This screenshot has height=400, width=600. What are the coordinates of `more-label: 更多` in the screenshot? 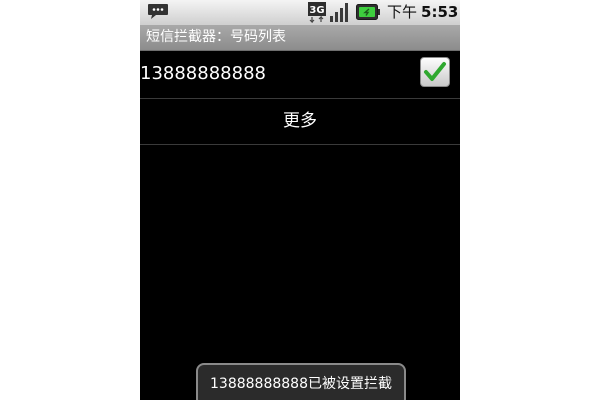 It's located at (300, 121).